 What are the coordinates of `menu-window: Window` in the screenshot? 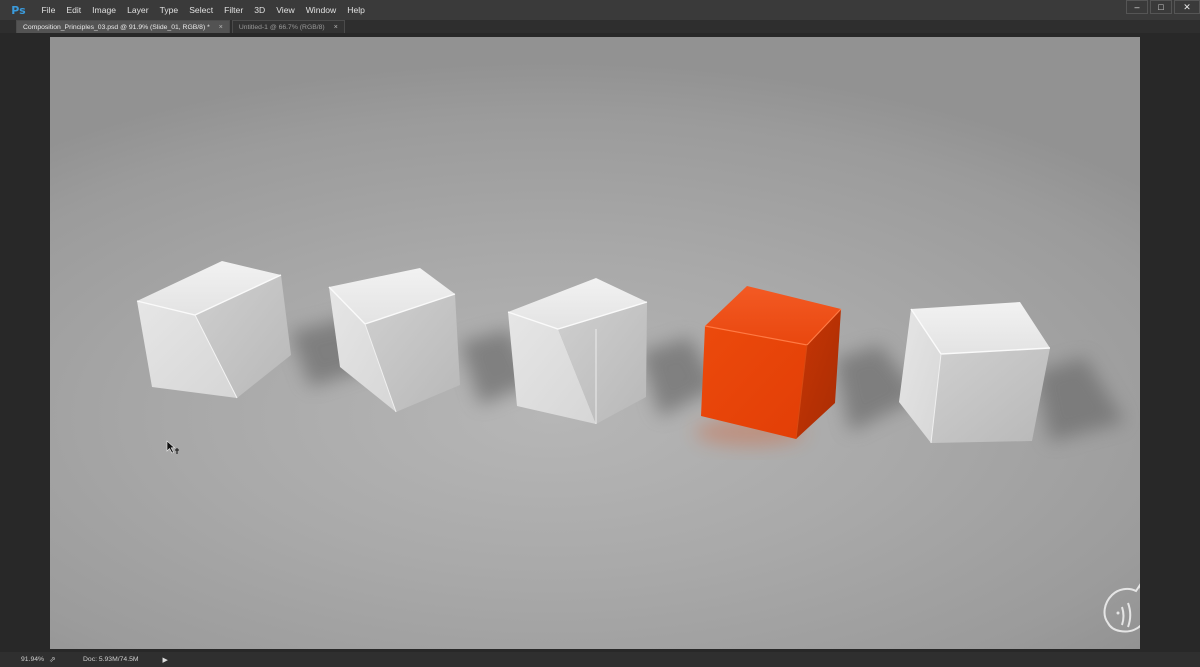 It's located at (321, 10).